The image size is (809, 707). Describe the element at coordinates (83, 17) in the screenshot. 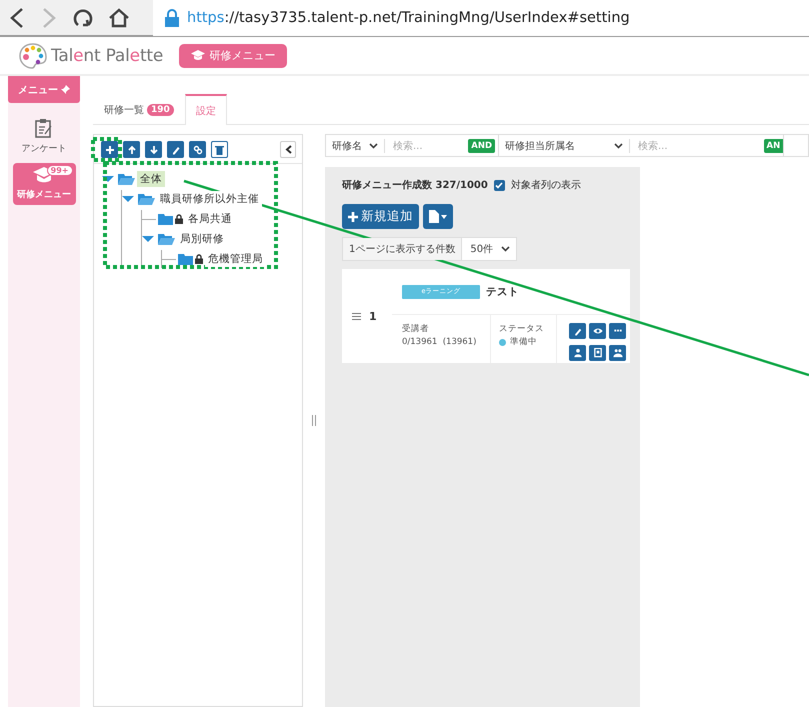

I see `reload-icon` at that location.